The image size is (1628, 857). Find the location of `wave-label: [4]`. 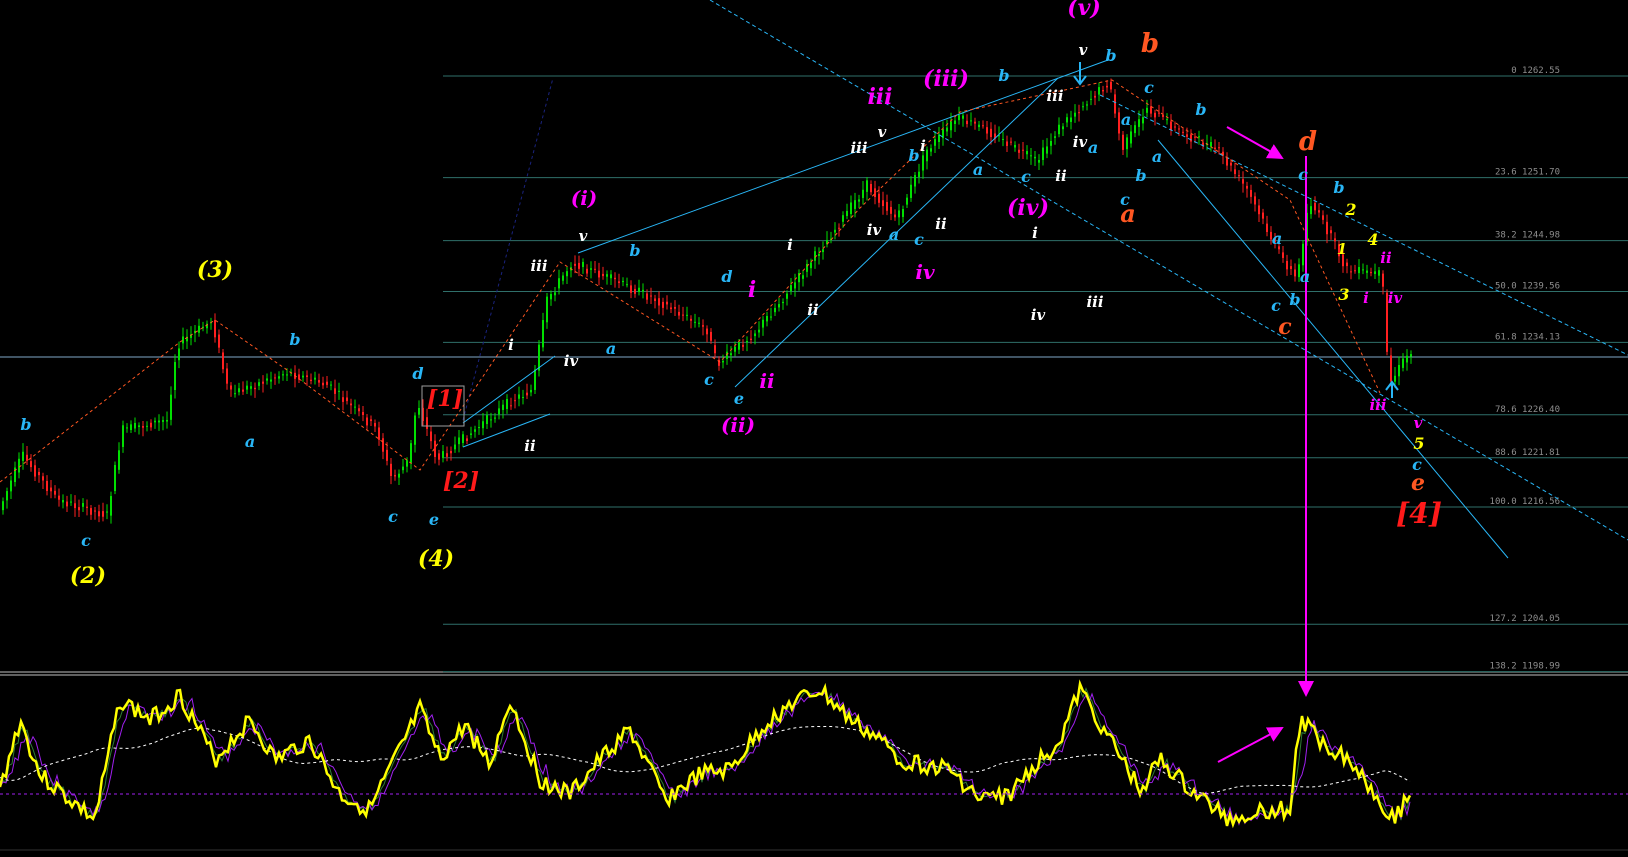

wave-label: [4] is located at coordinates (1419, 513).